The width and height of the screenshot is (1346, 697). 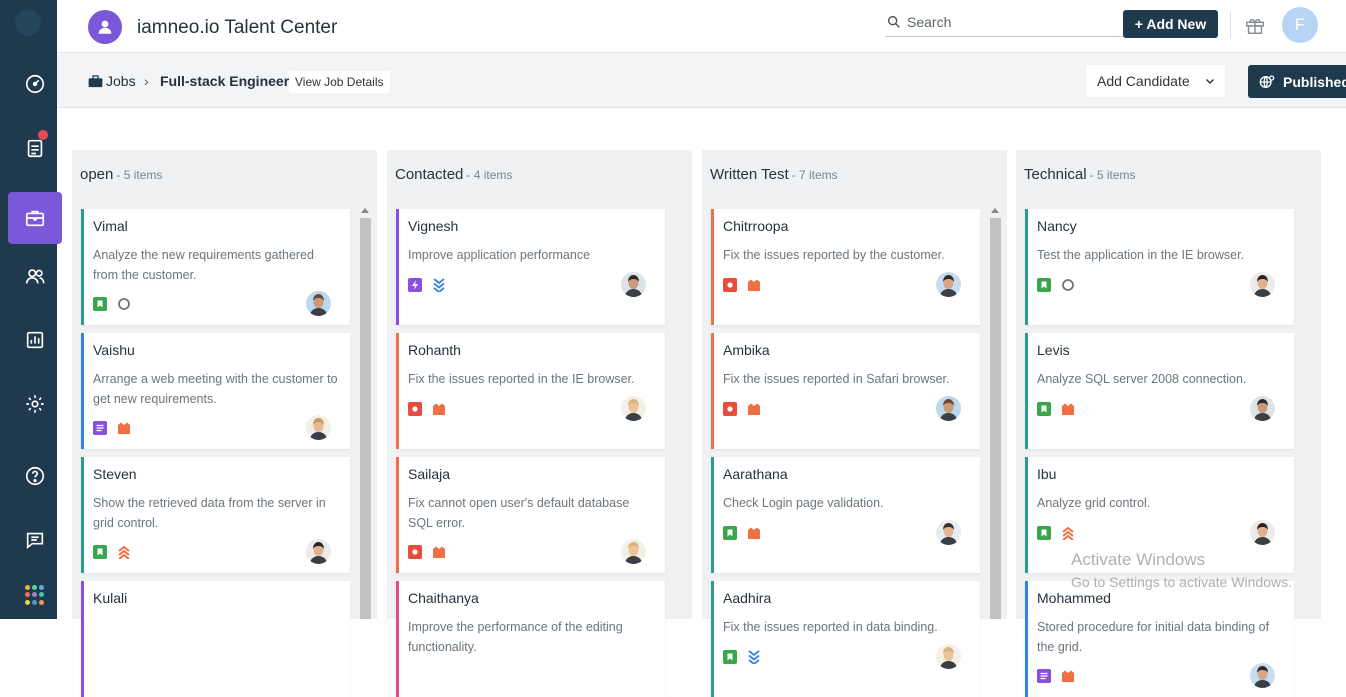 What do you see at coordinates (415, 285) in the screenshot?
I see `purple-bolt-icon` at bounding box center [415, 285].